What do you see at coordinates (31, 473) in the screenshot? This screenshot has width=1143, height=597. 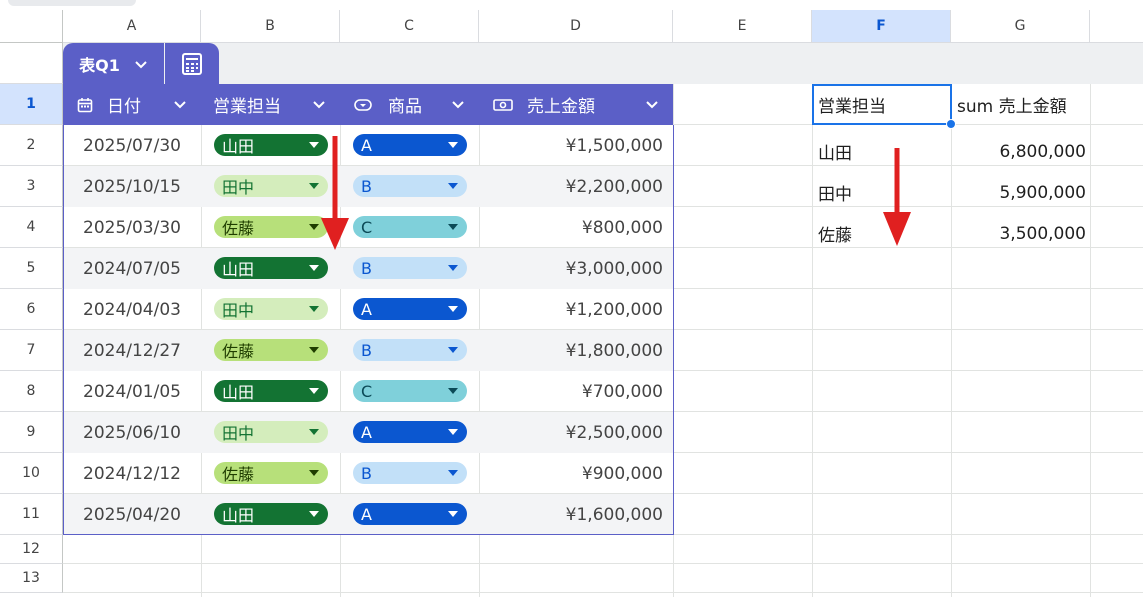 I see `row-header-10: 10` at bounding box center [31, 473].